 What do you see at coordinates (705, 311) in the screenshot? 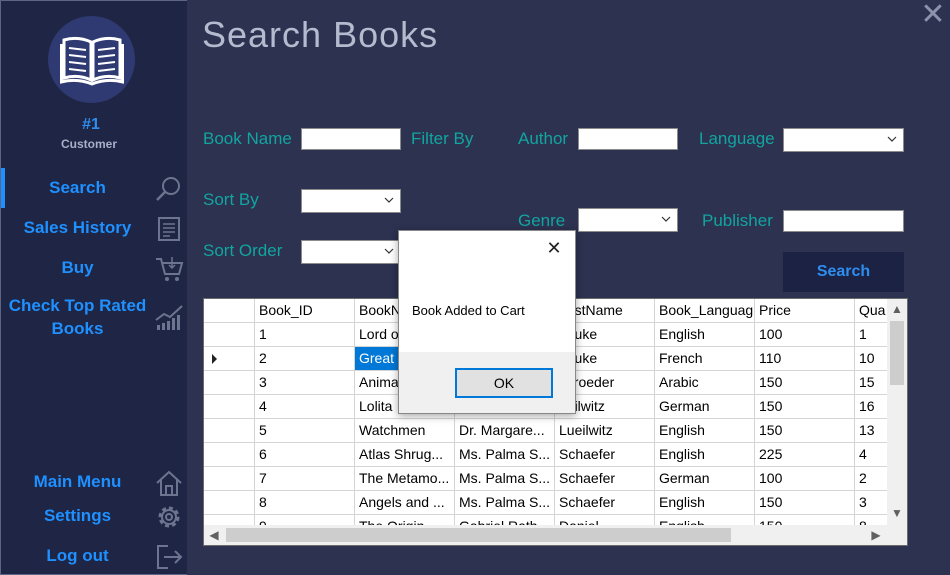
I see `column-header: Book_Languag` at bounding box center [705, 311].